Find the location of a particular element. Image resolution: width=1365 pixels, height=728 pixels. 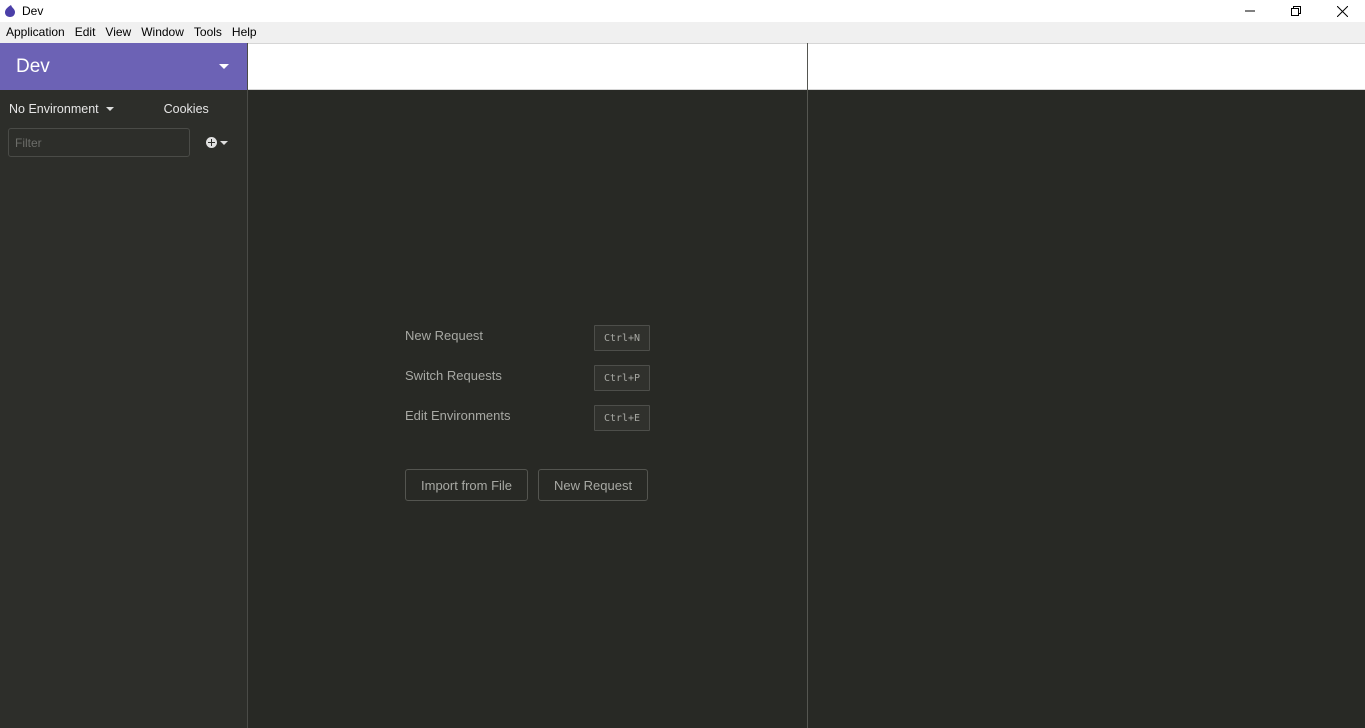

restore-button is located at coordinates (1296, 11).